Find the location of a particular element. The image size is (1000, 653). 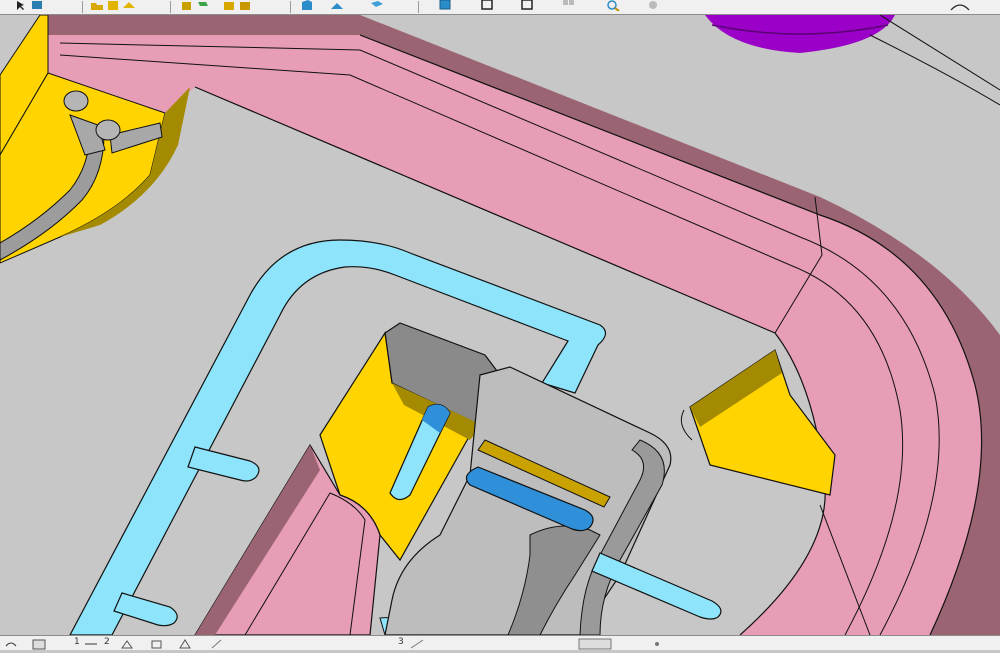

cube-side-icon is located at coordinates (229, 5).